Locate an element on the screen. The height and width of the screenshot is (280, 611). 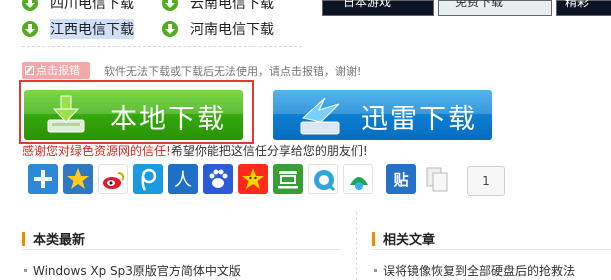
kuaibo-icon is located at coordinates (323, 179).